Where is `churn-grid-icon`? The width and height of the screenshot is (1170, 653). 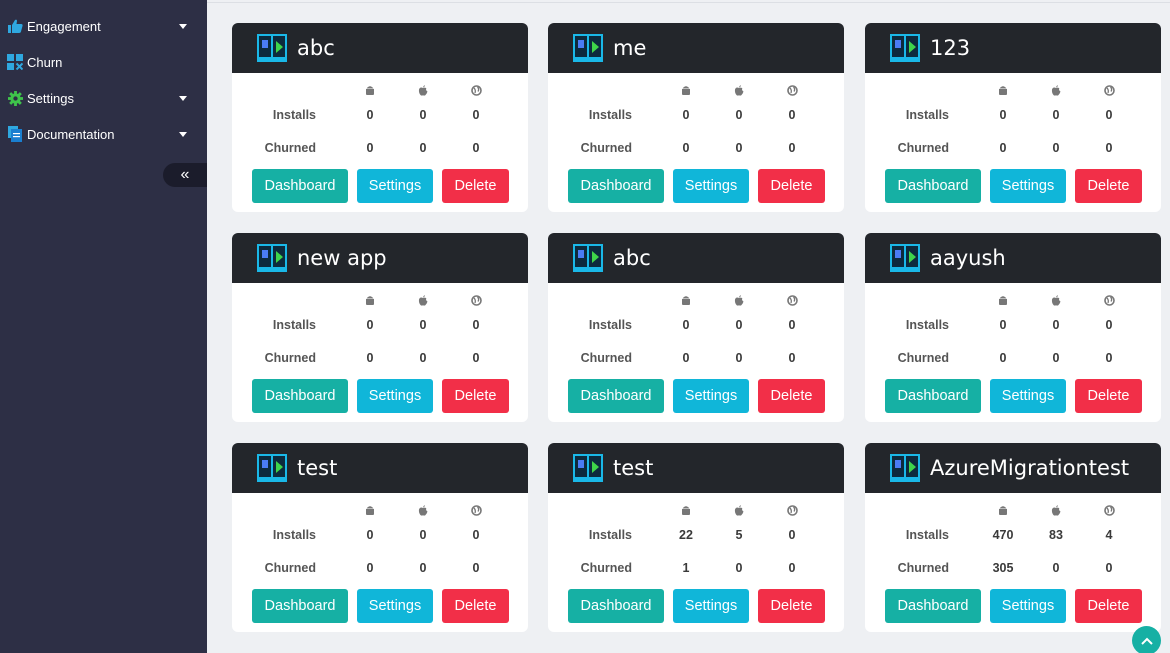 churn-grid-icon is located at coordinates (15, 62).